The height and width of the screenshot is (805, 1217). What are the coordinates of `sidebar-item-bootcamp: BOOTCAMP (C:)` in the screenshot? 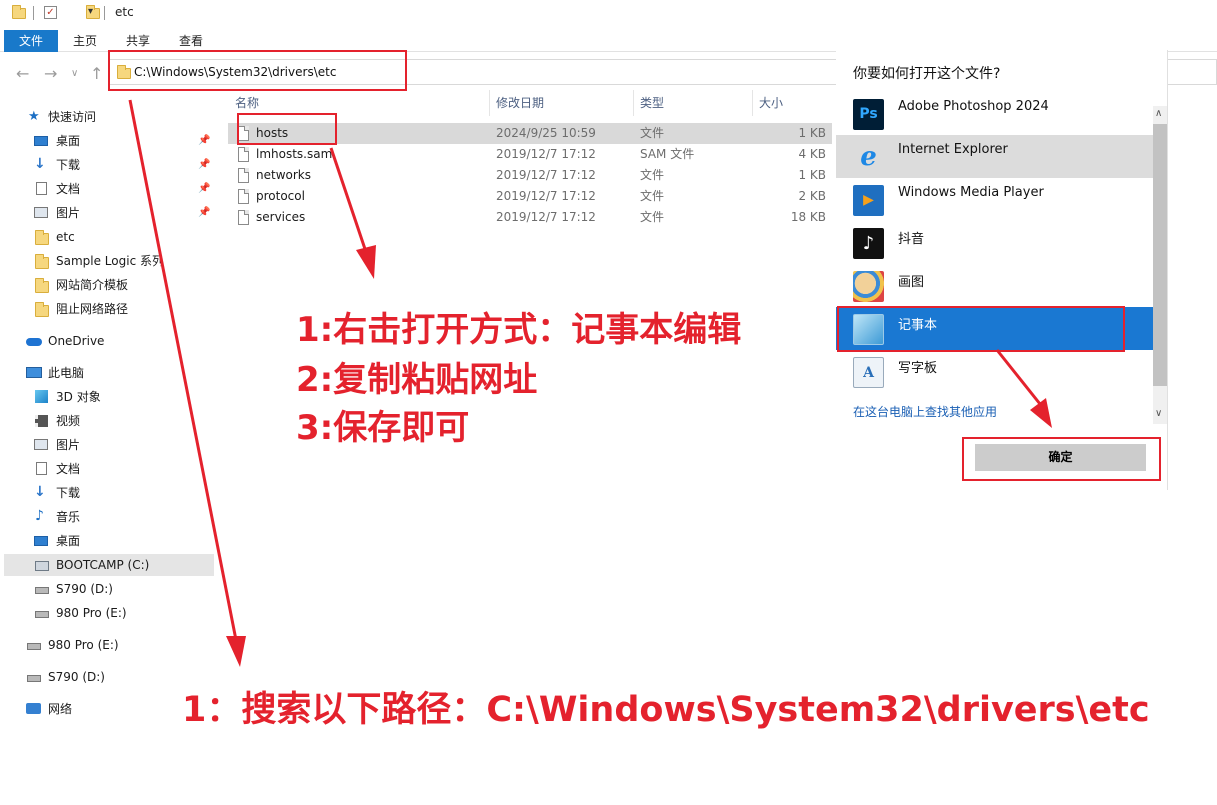 It's located at (109, 565).